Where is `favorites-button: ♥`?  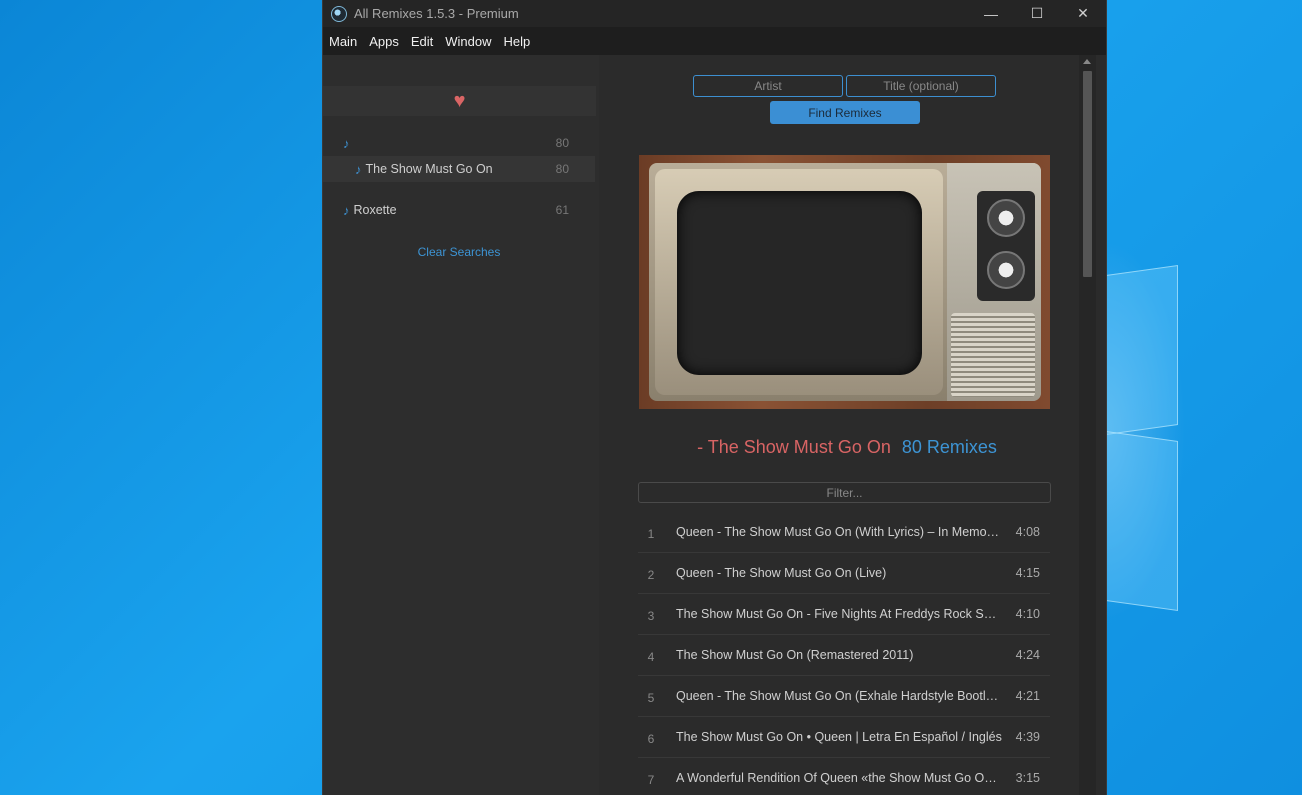 favorites-button: ♥ is located at coordinates (459, 101).